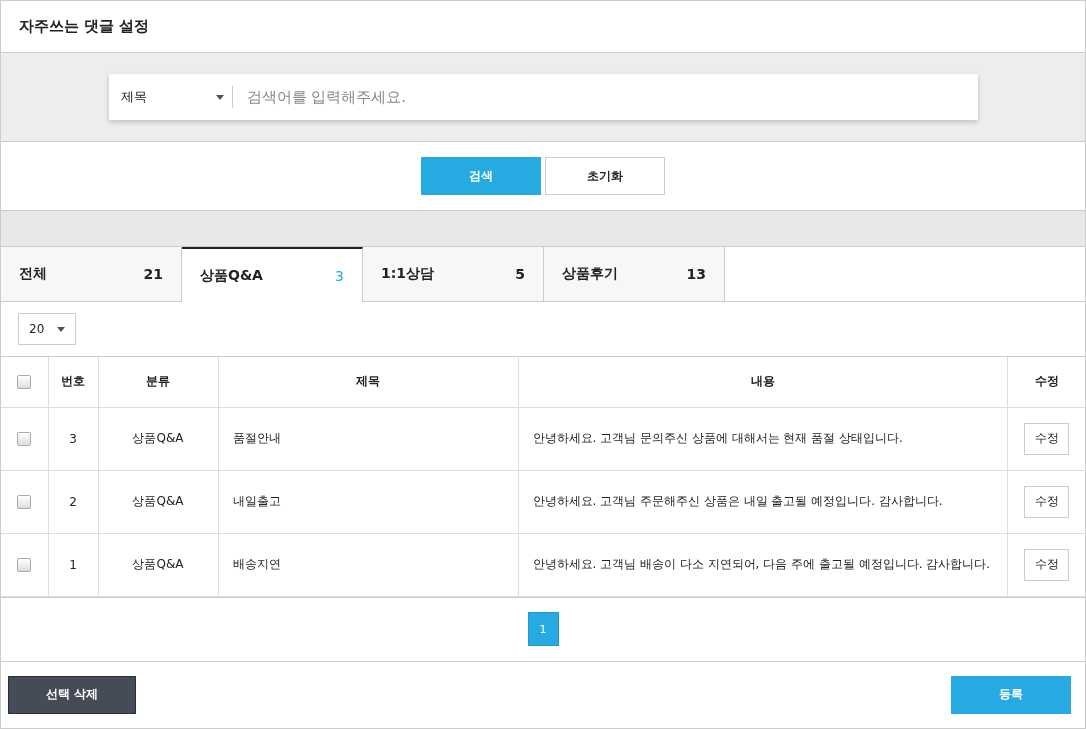  Describe the element at coordinates (634, 274) in the screenshot. I see `category-tab: 상품후기 13` at that location.